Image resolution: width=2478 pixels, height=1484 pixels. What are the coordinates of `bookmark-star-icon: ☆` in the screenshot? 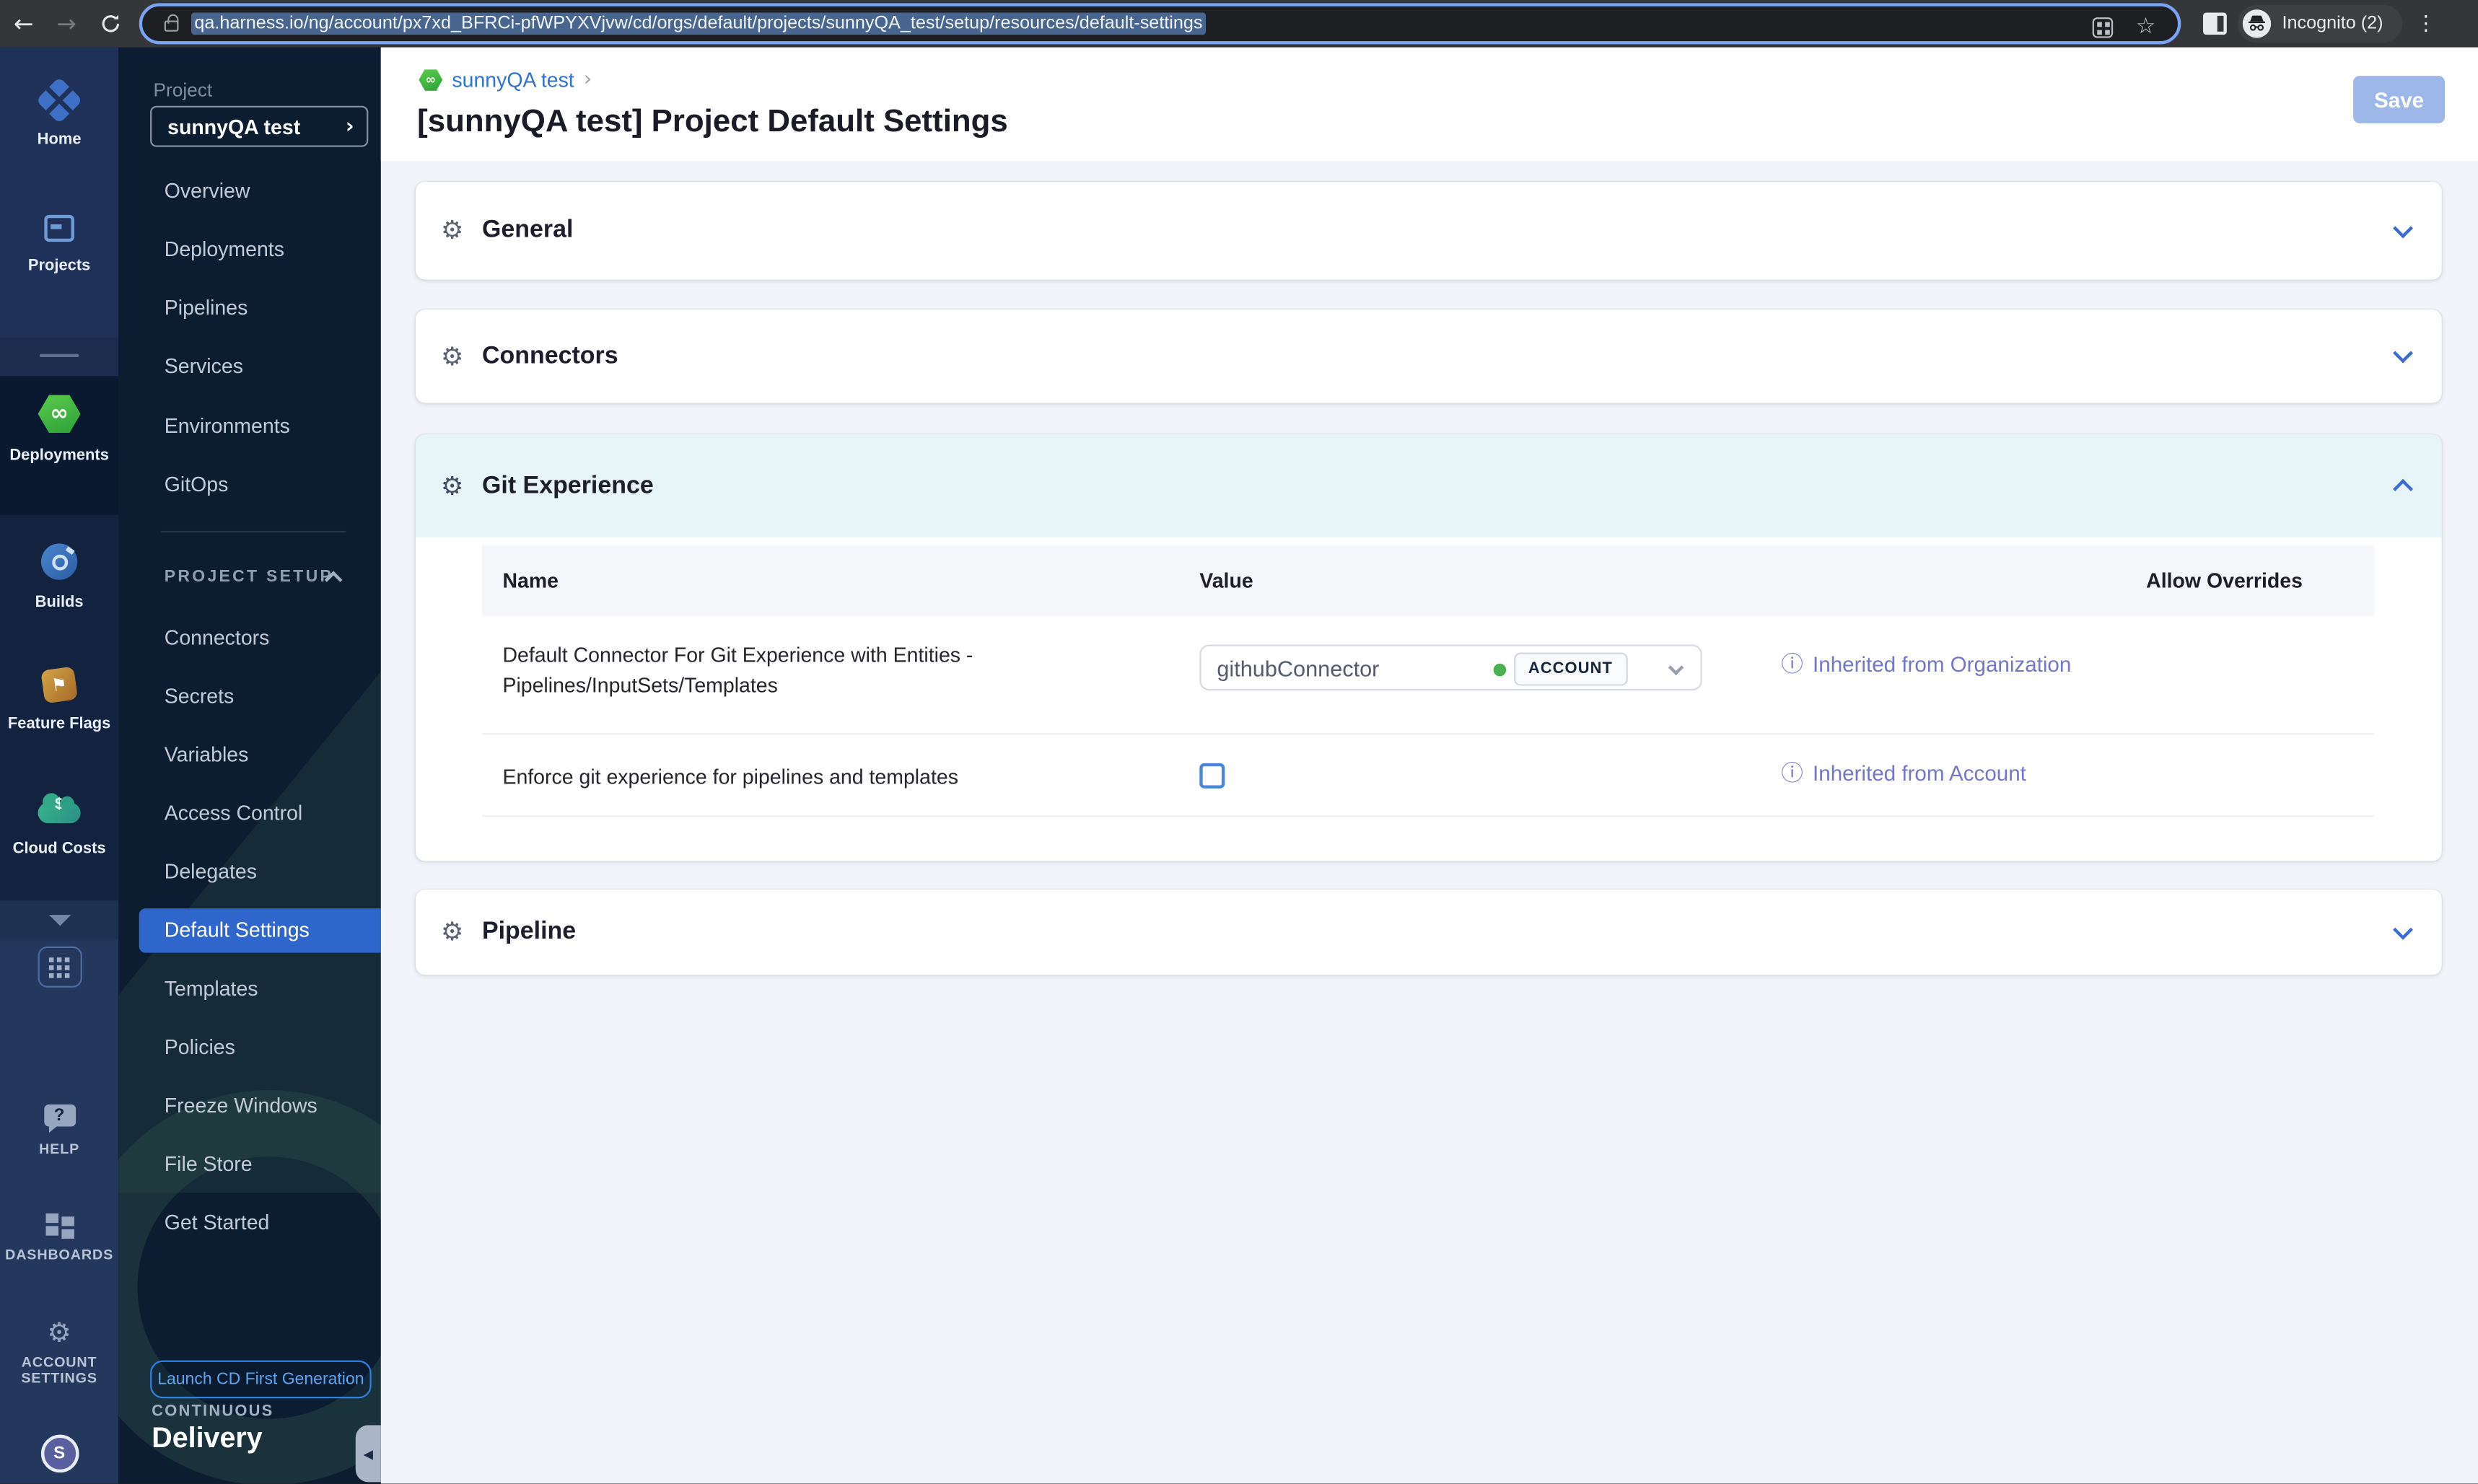 It's located at (2146, 27).